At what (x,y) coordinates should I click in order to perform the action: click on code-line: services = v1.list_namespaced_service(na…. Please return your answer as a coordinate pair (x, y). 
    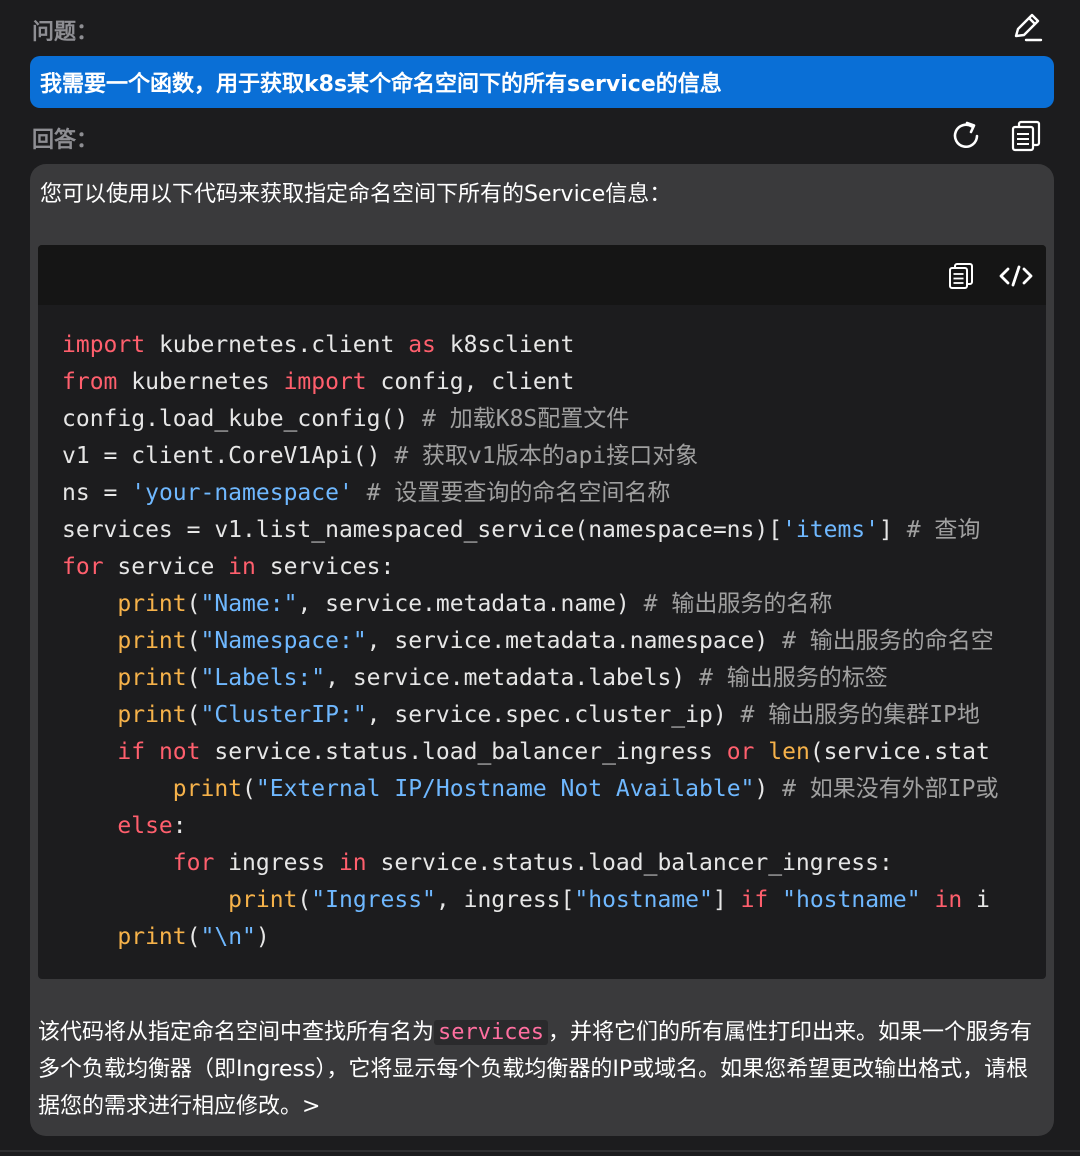
    Looking at the image, I should click on (521, 530).